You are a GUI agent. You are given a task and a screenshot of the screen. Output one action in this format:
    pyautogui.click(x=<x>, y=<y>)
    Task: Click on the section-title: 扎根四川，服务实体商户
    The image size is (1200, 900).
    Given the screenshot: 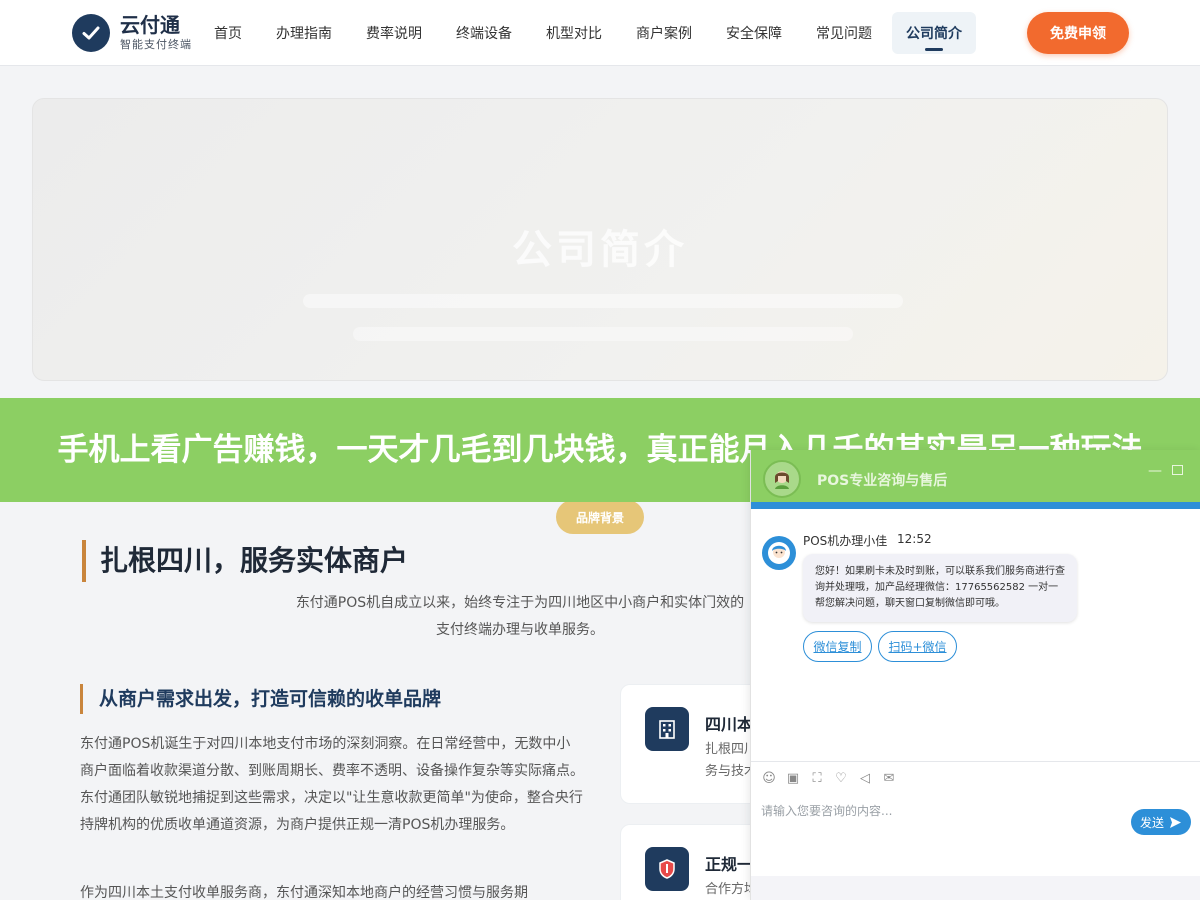 What is the action you would take?
    pyautogui.click(x=245, y=561)
    